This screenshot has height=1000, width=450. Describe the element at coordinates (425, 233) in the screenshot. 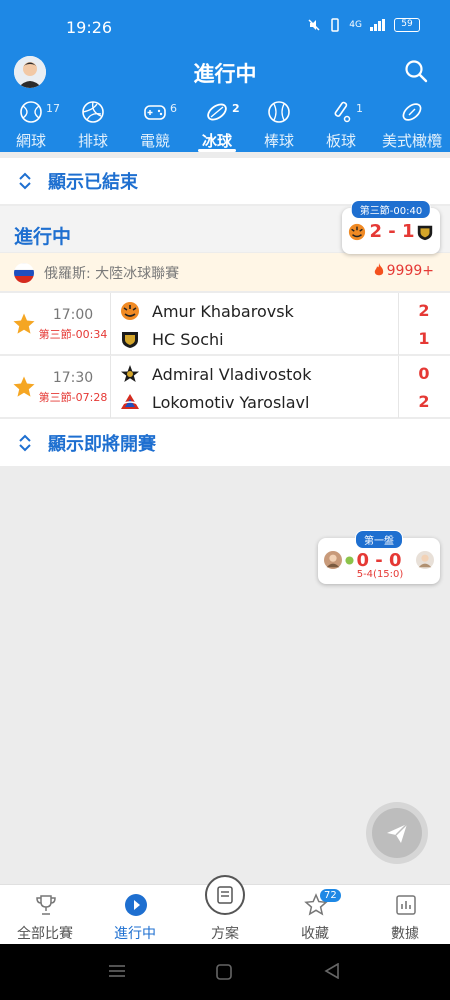

I see `hc-sochi-logo-icon` at that location.